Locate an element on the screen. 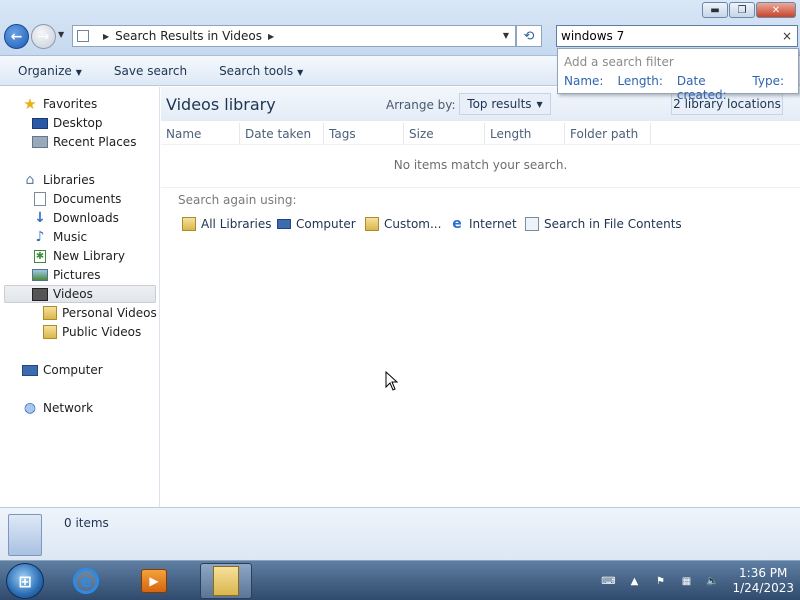 The height and width of the screenshot is (600, 800). taskbar-clock: 1:36 PM 1/24/2023 is located at coordinates (763, 581).